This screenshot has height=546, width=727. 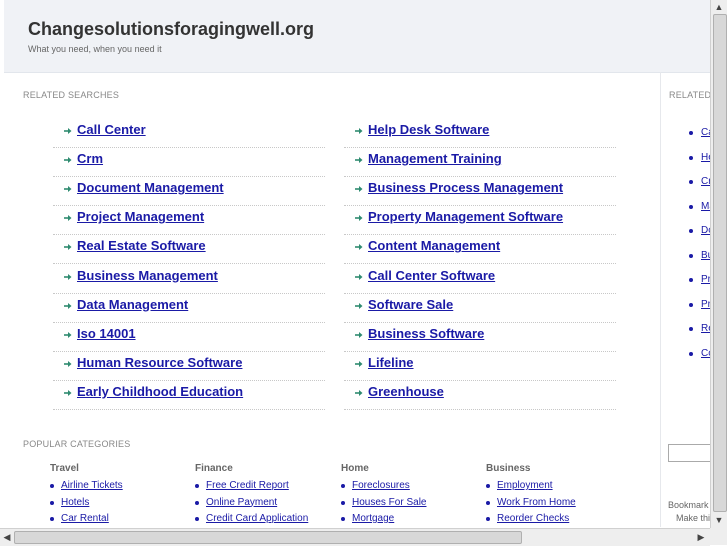 What do you see at coordinates (426, 333) in the screenshot?
I see `related-search-link: Business Software` at bounding box center [426, 333].